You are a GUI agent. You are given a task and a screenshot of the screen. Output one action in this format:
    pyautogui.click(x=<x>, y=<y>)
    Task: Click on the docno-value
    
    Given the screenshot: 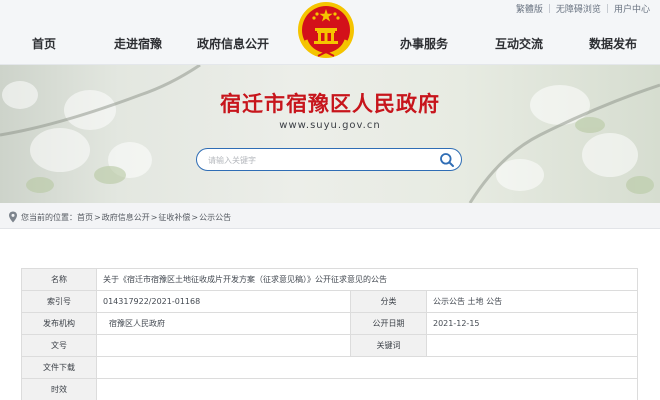 What is the action you would take?
    pyautogui.click(x=223, y=345)
    